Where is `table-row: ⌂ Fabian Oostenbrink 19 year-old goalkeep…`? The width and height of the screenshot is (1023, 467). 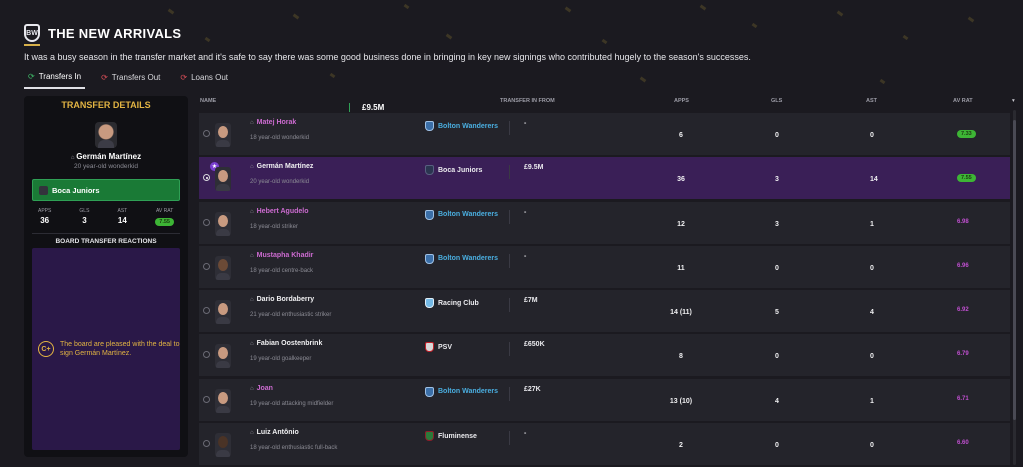
table-row: ⌂ Fabian Oostenbrink 19 year-old goalkeep… is located at coordinates (604, 355).